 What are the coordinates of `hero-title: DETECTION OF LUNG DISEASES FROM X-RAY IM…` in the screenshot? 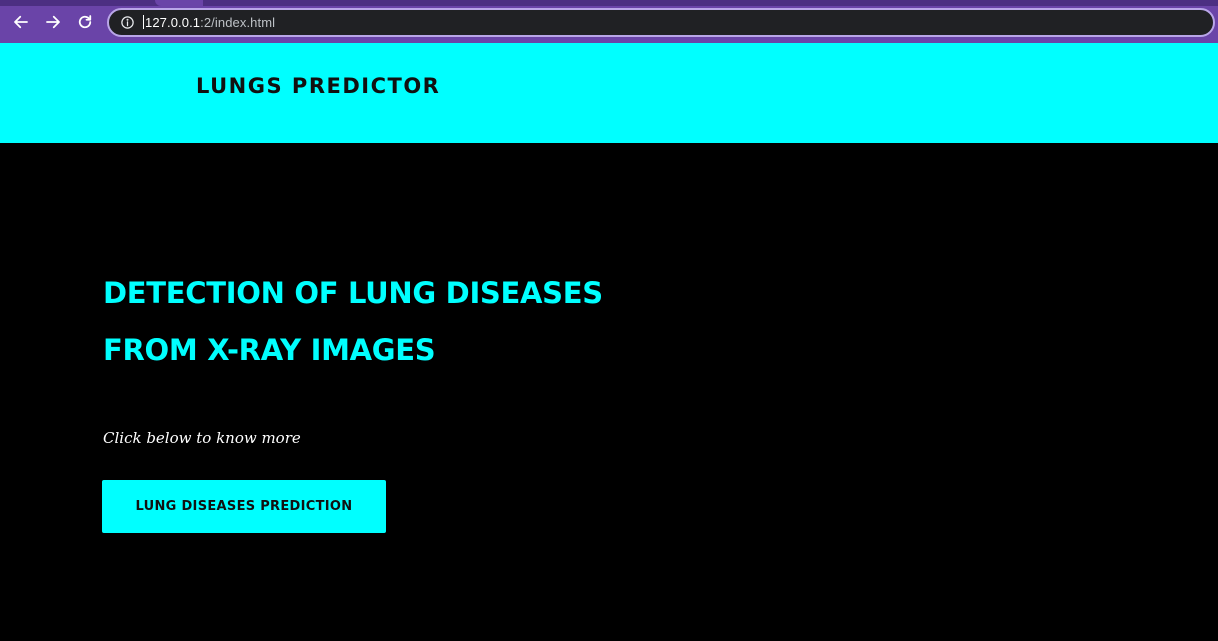 It's located at (353, 322).